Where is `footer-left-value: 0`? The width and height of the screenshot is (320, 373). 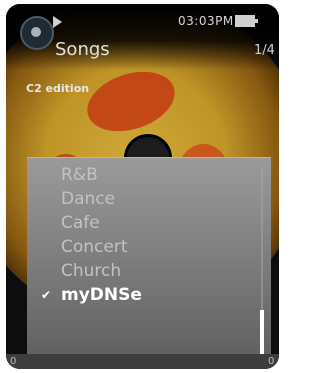 footer-left-value: 0 is located at coordinates (13, 361).